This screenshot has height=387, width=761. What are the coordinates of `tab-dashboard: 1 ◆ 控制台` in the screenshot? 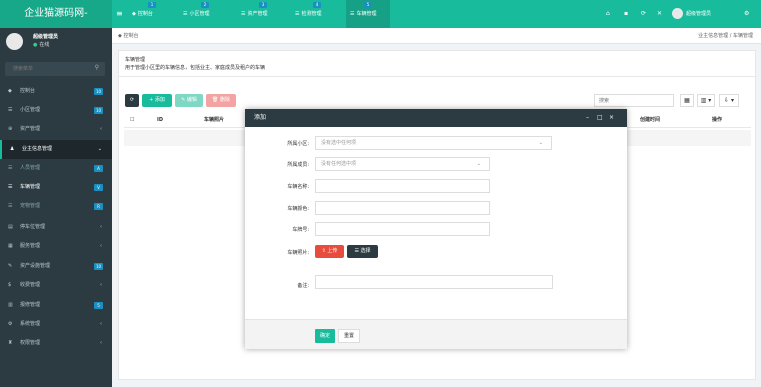 It's located at (152, 14).